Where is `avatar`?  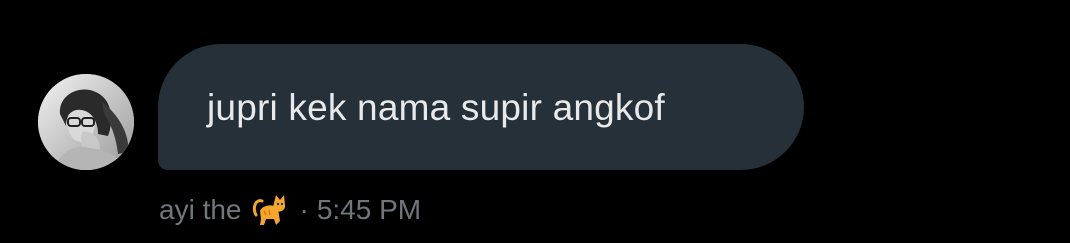
avatar is located at coordinates (86, 122).